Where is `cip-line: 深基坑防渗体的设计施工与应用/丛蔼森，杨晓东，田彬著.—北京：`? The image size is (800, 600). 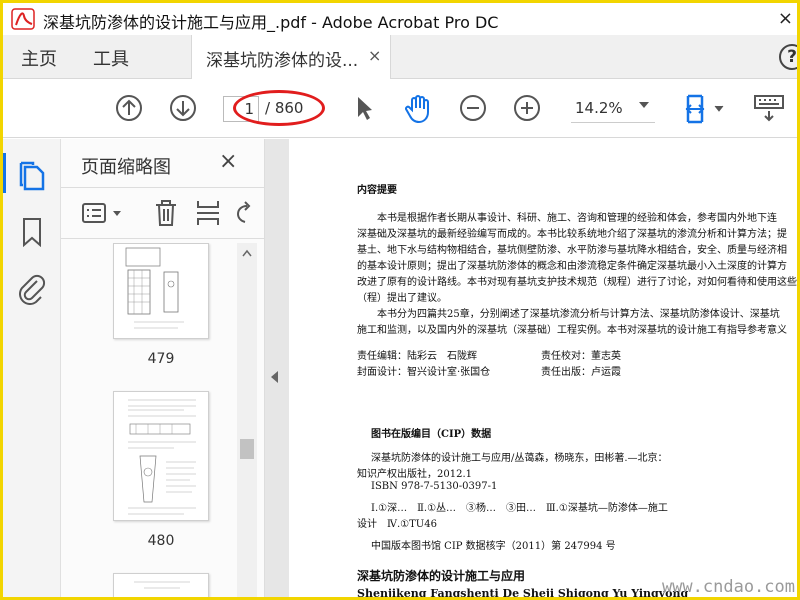
cip-line: 深基坑防渗体的设计施工与应用/丛蔼森，杨晓东，田彬著.—北京： is located at coordinates (519, 458).